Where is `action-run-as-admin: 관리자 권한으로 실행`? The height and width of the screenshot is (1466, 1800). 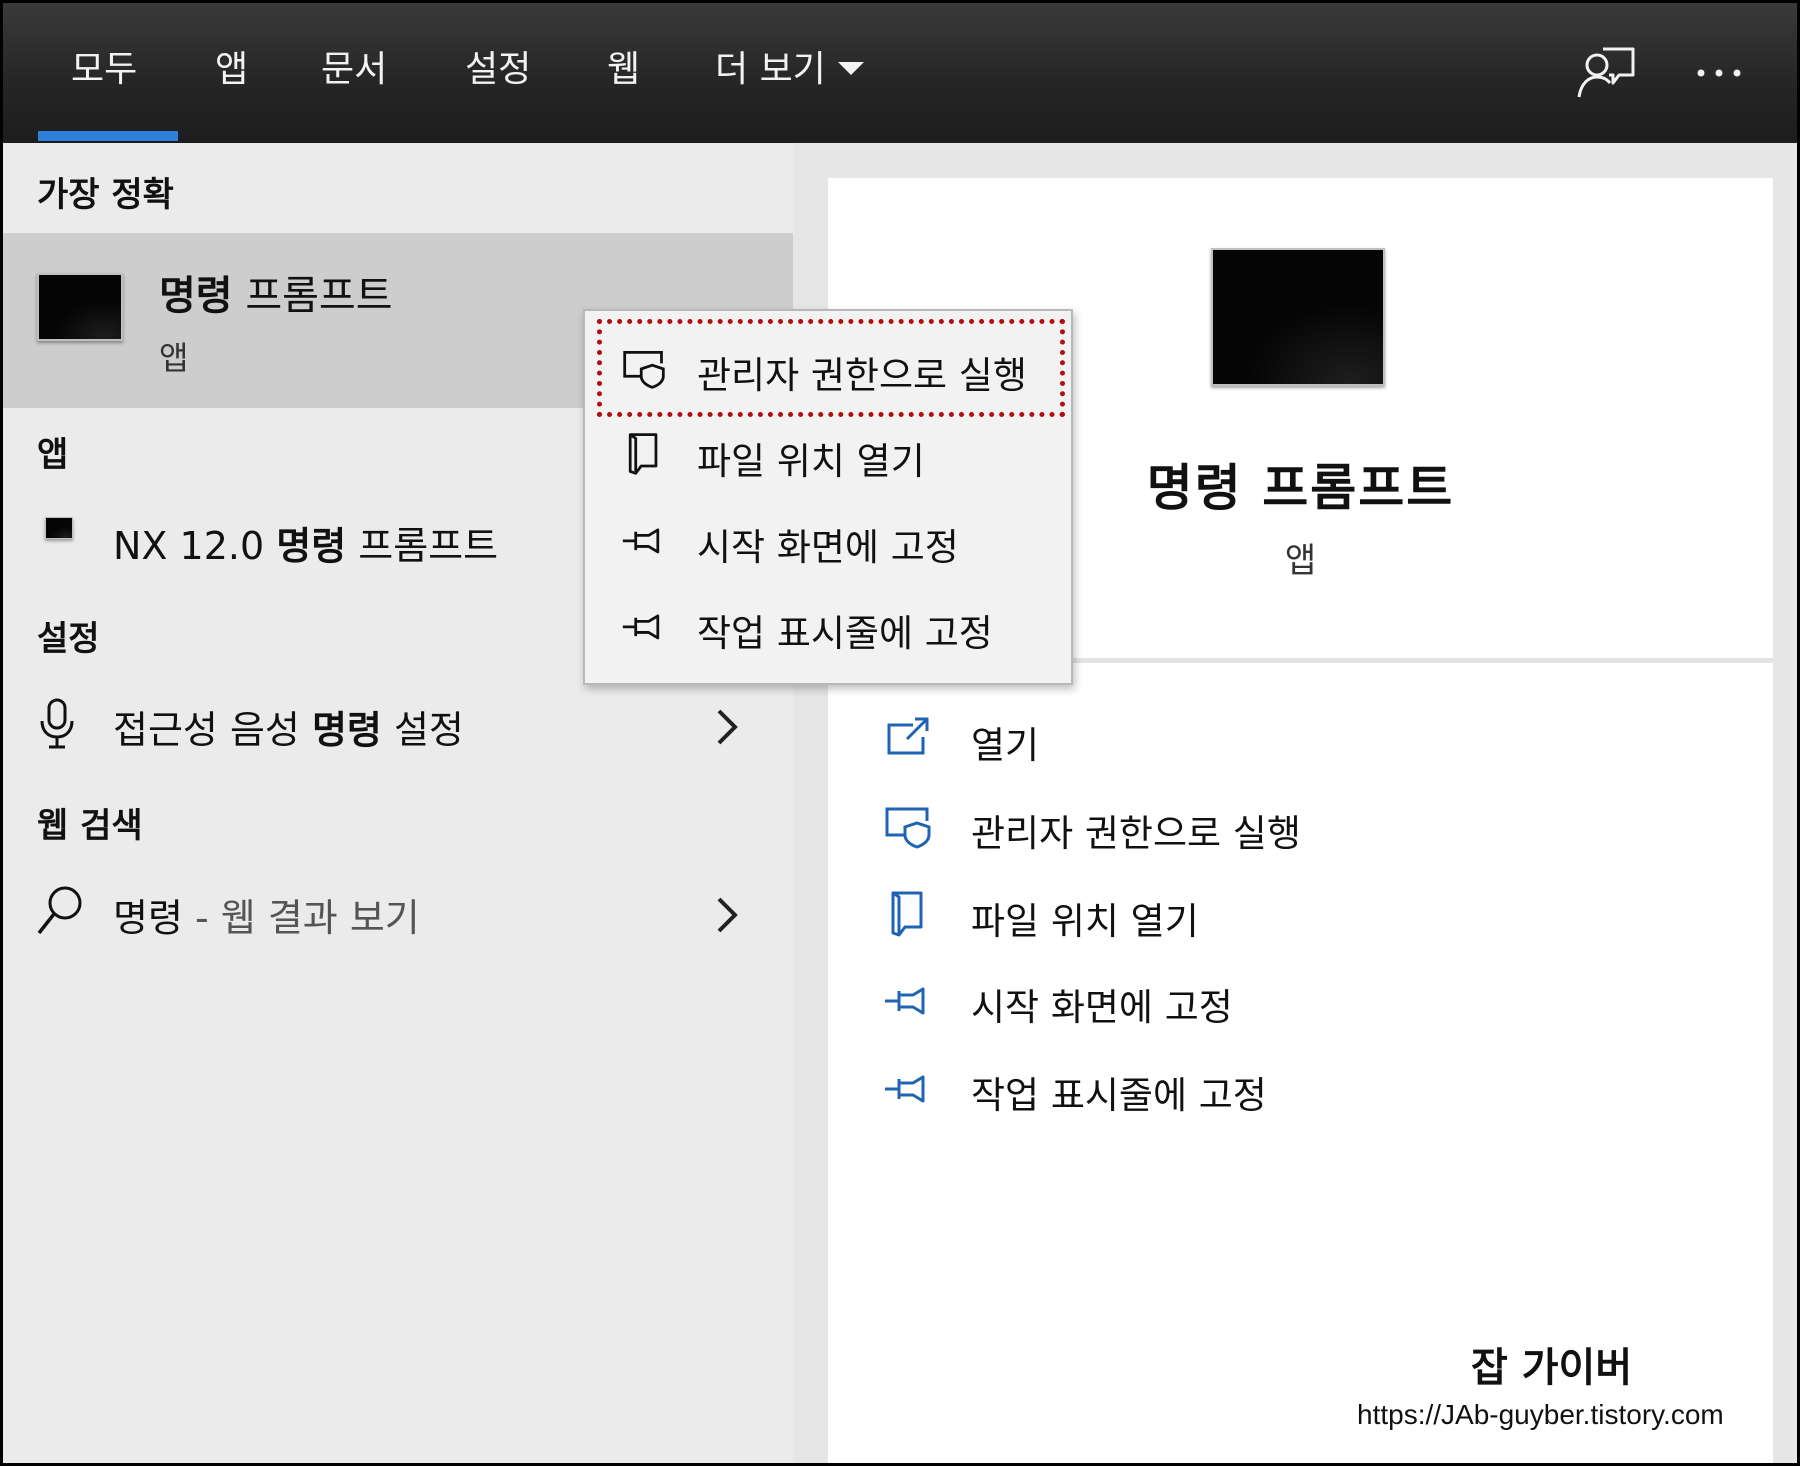
action-run-as-admin: 관리자 권한으로 실행 is located at coordinates (1233, 826).